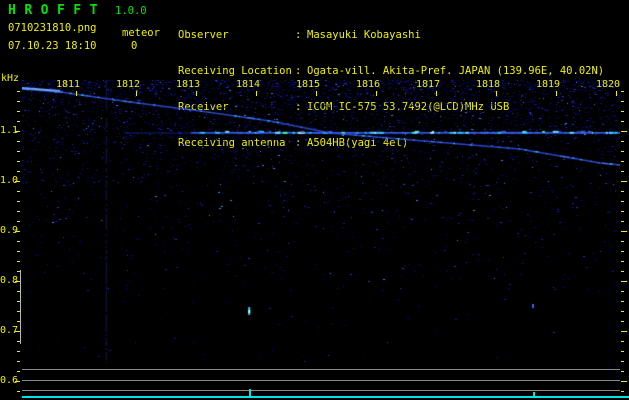 The image size is (629, 400). I want to click on y-tick-label: 0.8, so click(9, 280).